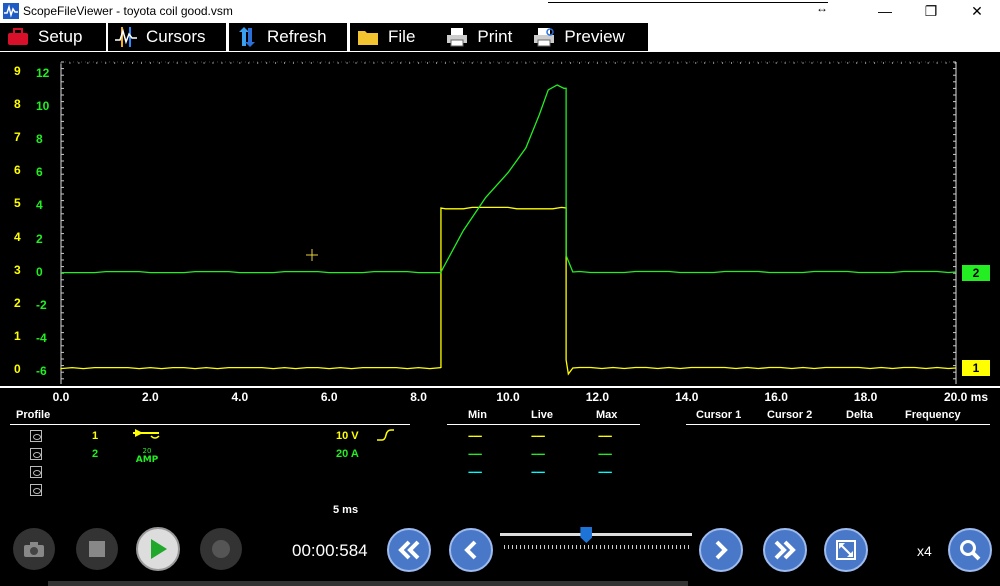 The image size is (1000, 586). Describe the element at coordinates (688, 2) in the screenshot. I see `title-divider` at that location.